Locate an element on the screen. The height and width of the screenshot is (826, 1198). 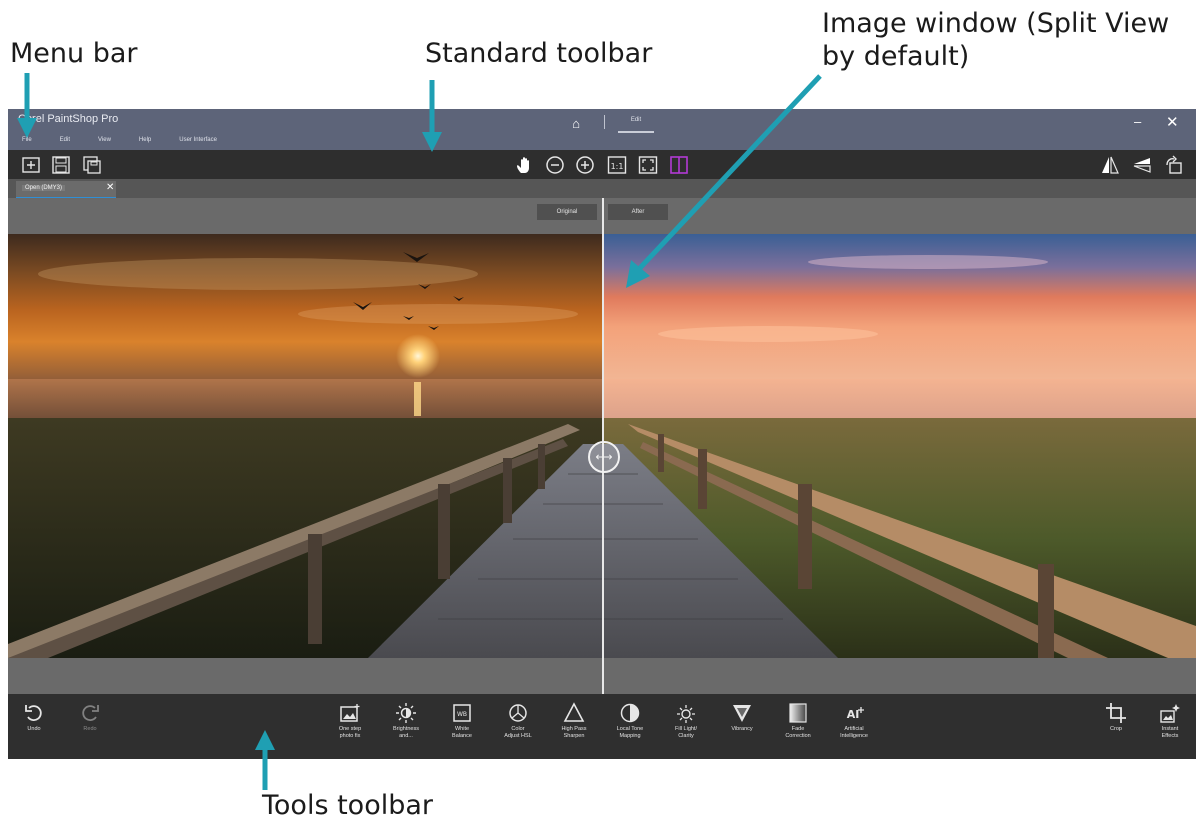
actual-size-icon: 1:1 is located at coordinates (617, 165).